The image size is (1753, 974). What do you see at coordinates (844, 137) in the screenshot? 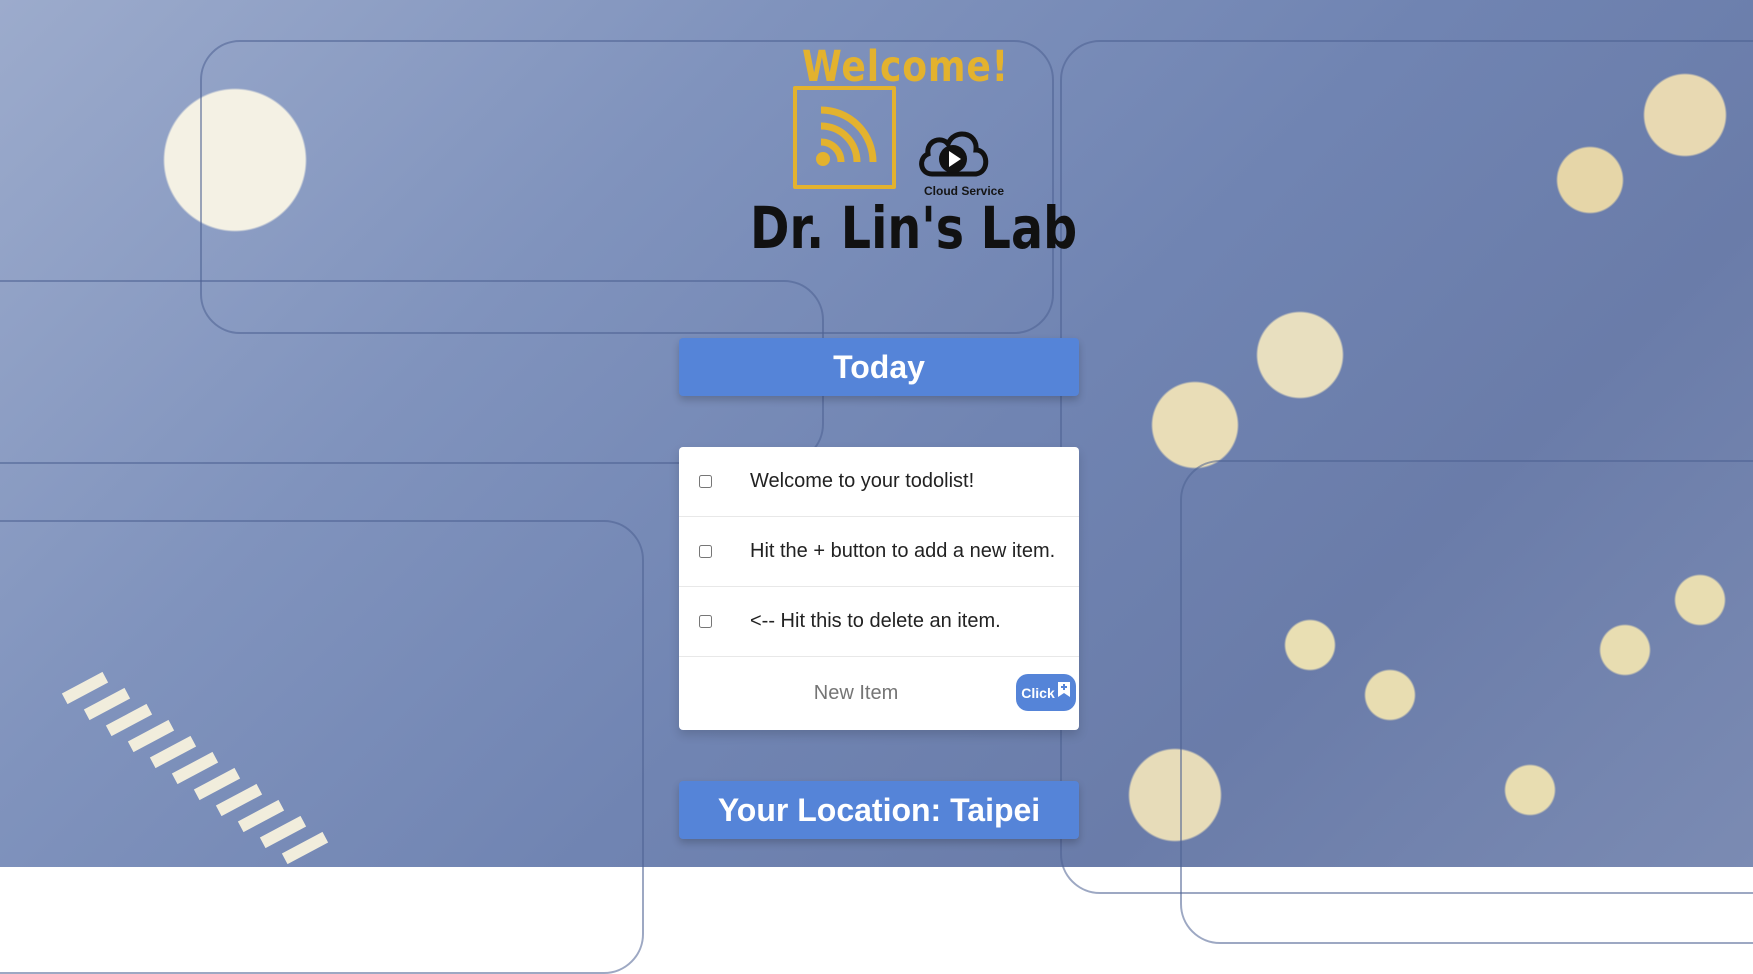
I see `rss-logo-icon` at bounding box center [844, 137].